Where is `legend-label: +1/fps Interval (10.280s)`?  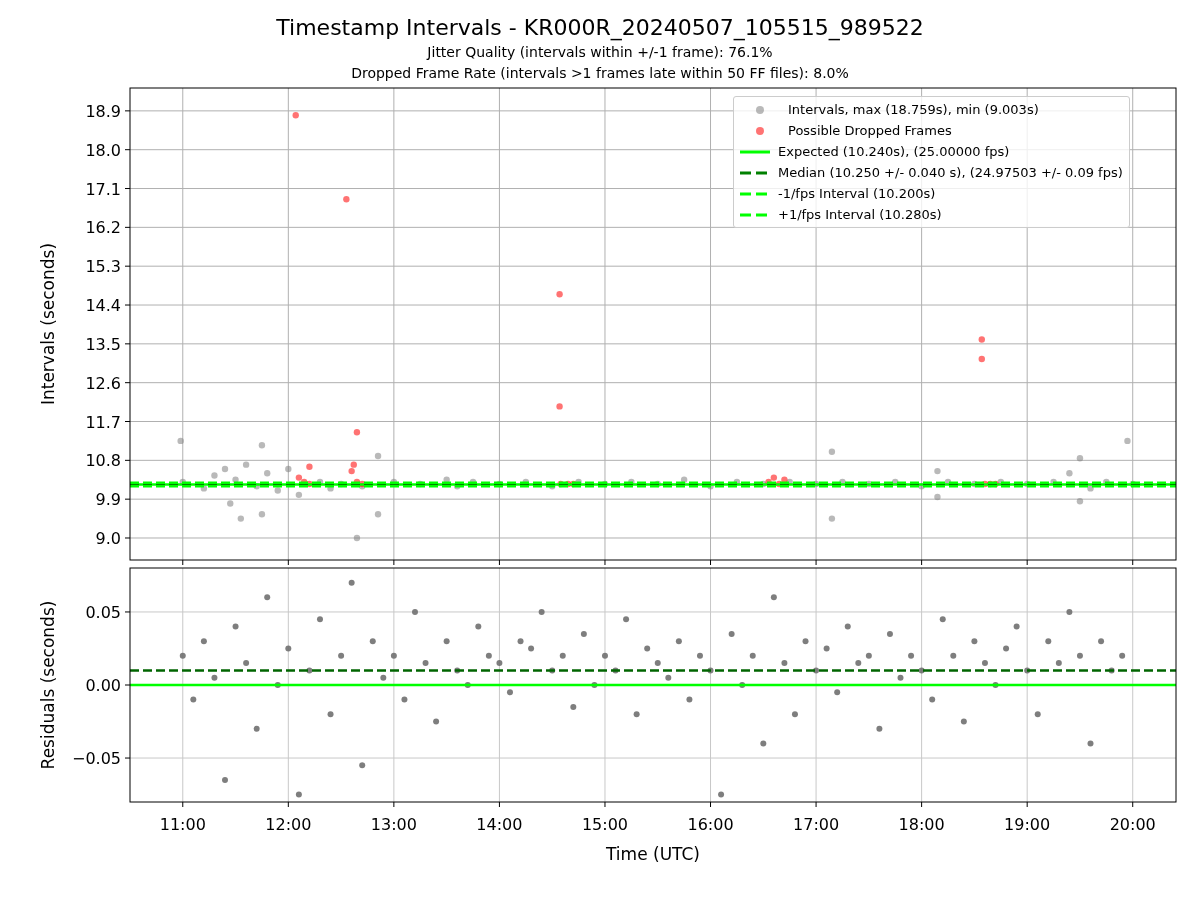
legend-label: +1/fps Interval (10.280s) is located at coordinates (860, 214).